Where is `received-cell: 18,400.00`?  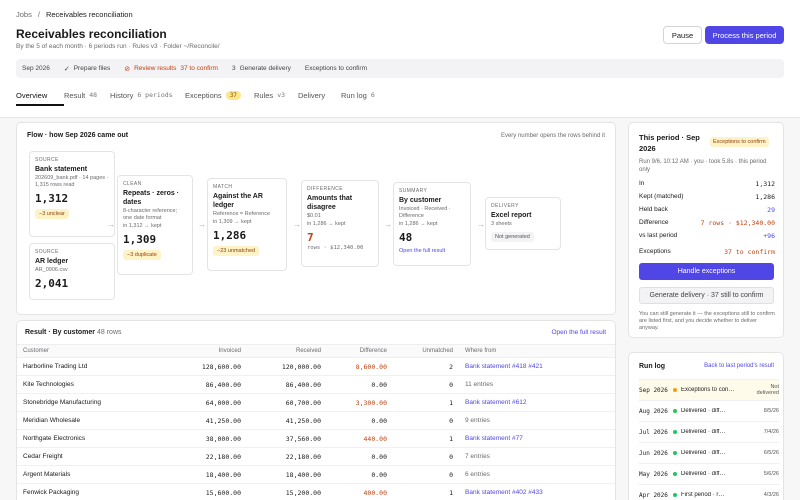 received-cell: 18,400.00 is located at coordinates (287, 474).